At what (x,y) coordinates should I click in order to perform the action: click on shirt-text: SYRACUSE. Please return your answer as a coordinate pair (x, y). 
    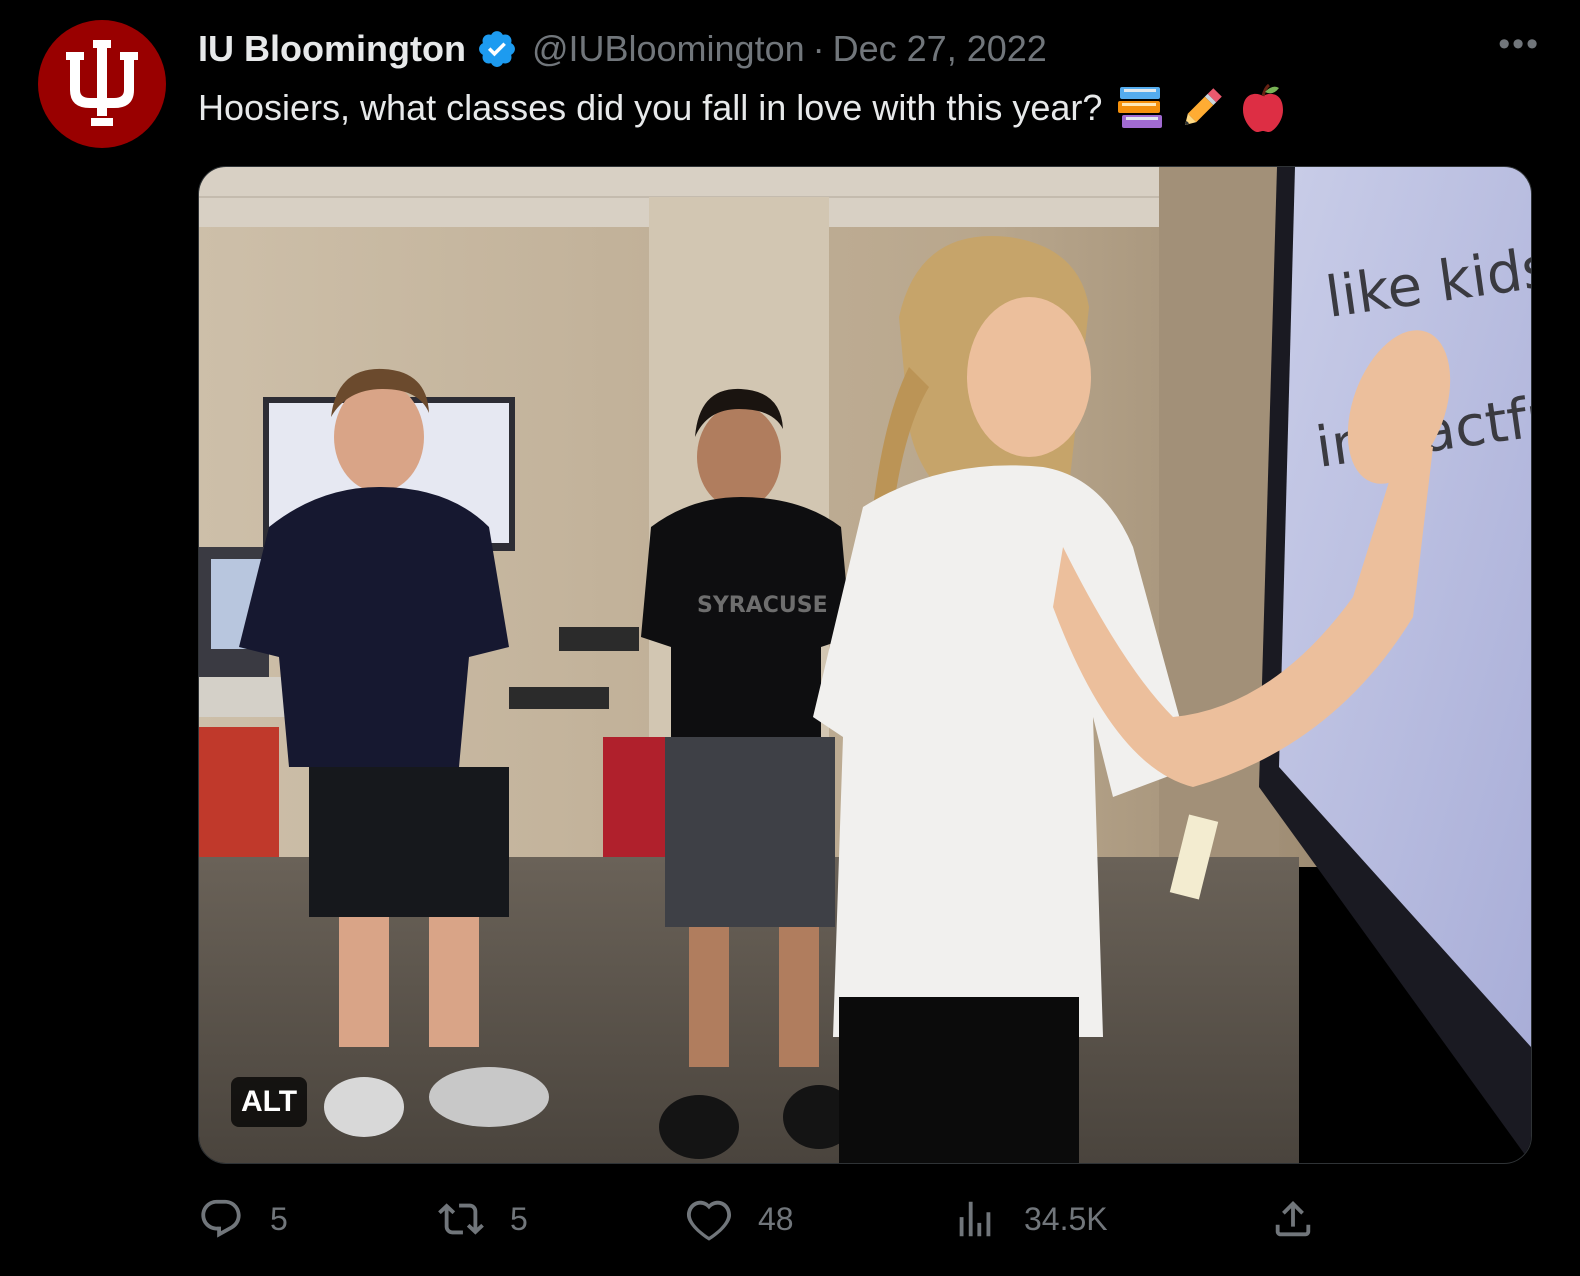
    Looking at the image, I should click on (762, 605).